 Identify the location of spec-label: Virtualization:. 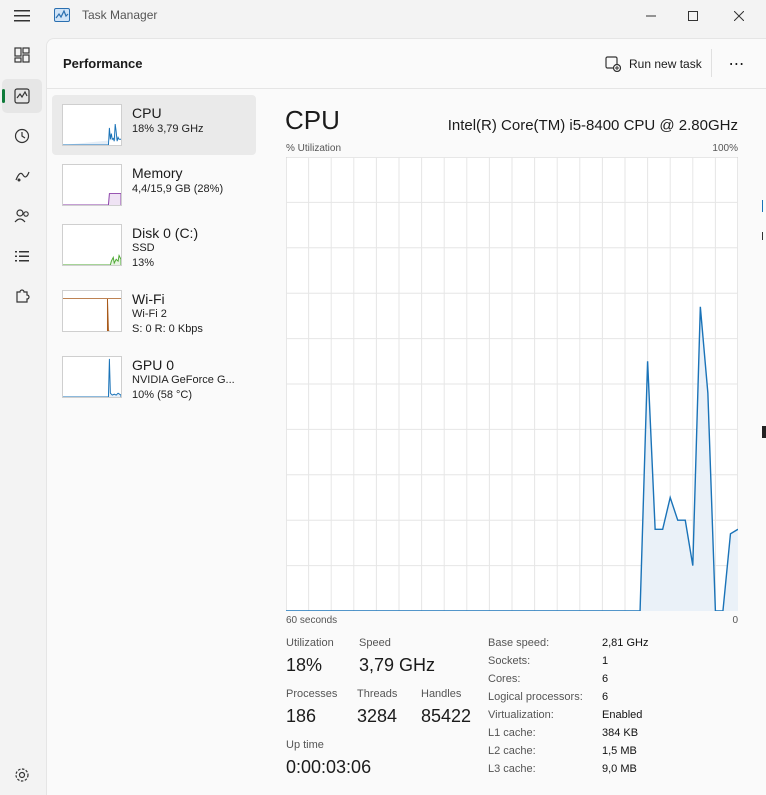
(521, 715).